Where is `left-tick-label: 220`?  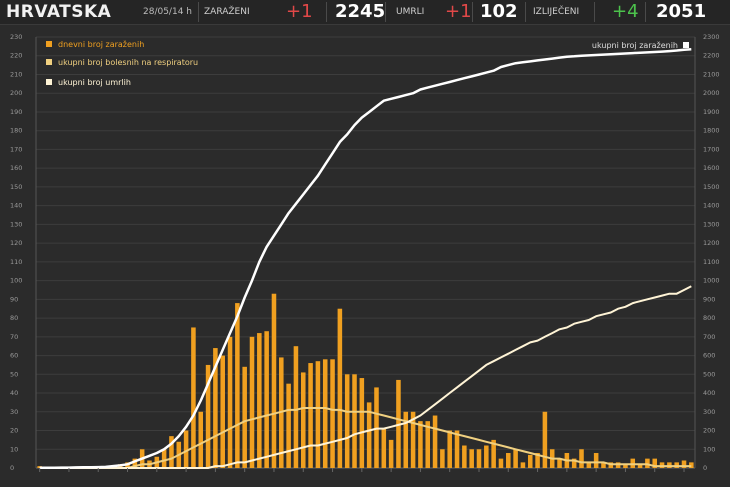 left-tick-label: 220 is located at coordinates (16, 56).